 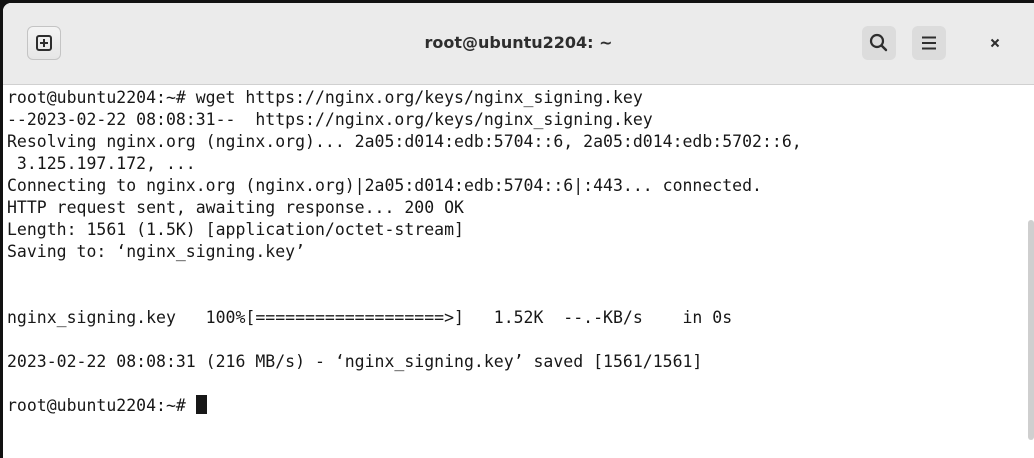 What do you see at coordinates (201, 404) in the screenshot?
I see `text-cursor` at bounding box center [201, 404].